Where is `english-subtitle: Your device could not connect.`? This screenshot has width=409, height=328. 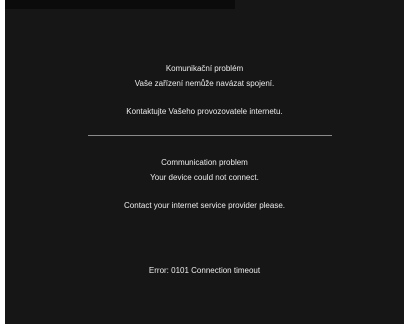 english-subtitle: Your device could not connect. is located at coordinates (204, 177).